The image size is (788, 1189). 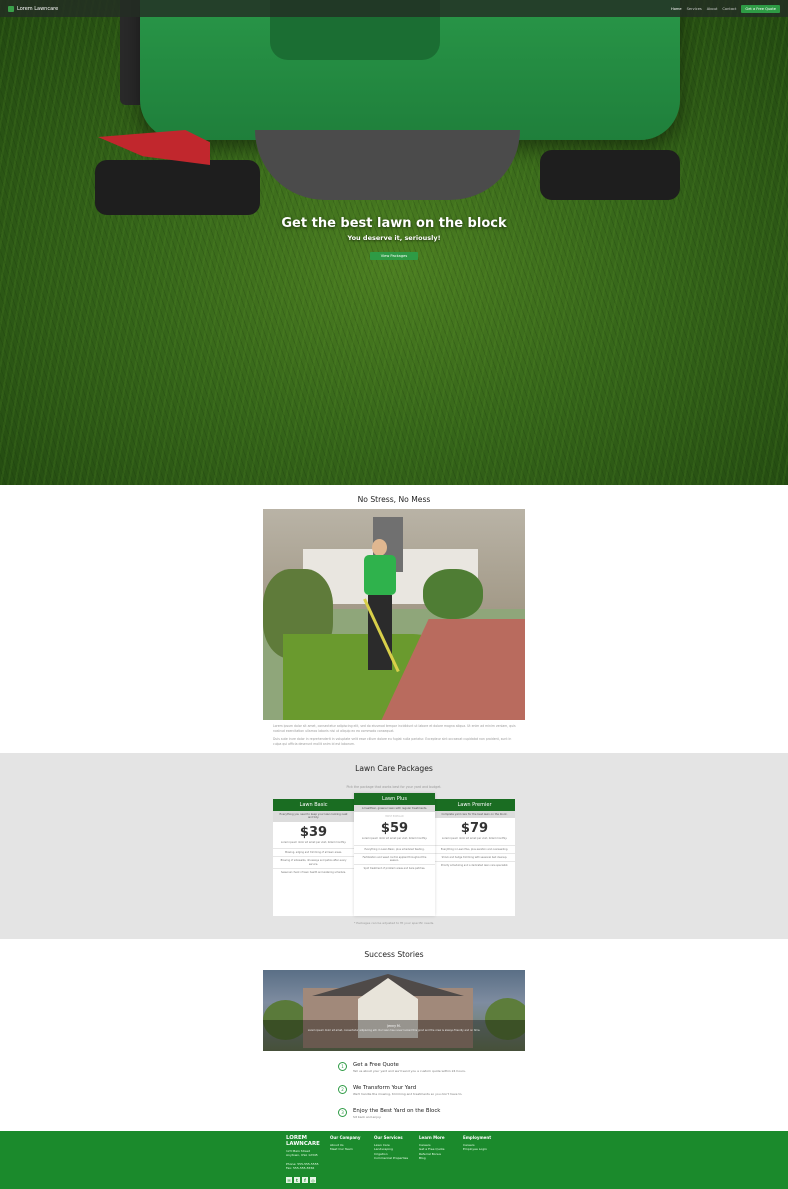 I want to click on step-number: 2, so click(x=342, y=1089).